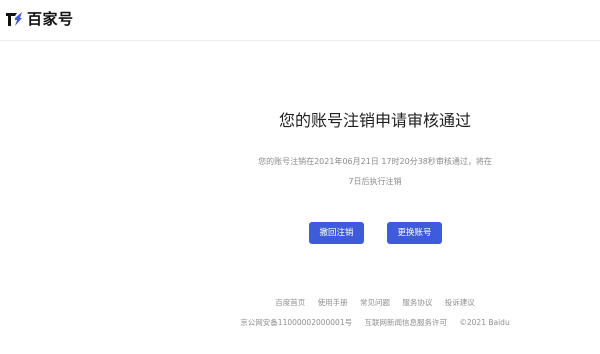 This screenshot has width=600, height=354. I want to click on top-header: 百家号, so click(300, 20).